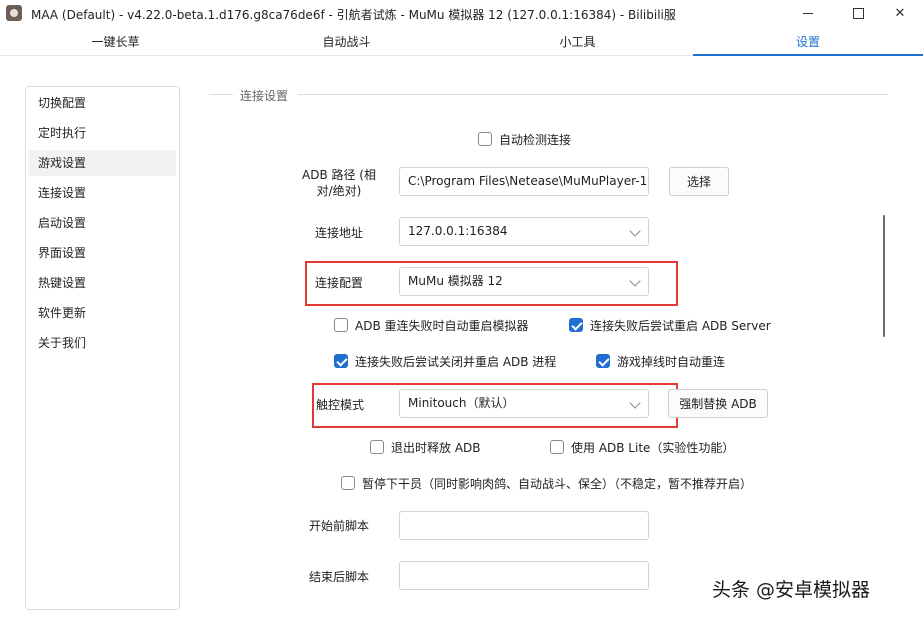 Image resolution: width=923 pixels, height=618 pixels. What do you see at coordinates (524, 403) in the screenshot?
I see `touch-mode-combobox: Minitouch（默认）` at bounding box center [524, 403].